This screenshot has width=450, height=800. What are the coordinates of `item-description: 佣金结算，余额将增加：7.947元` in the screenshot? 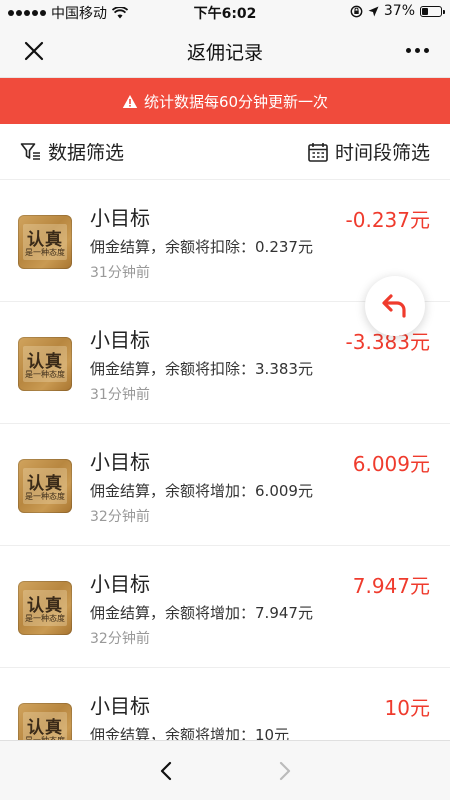 It's located at (201, 613).